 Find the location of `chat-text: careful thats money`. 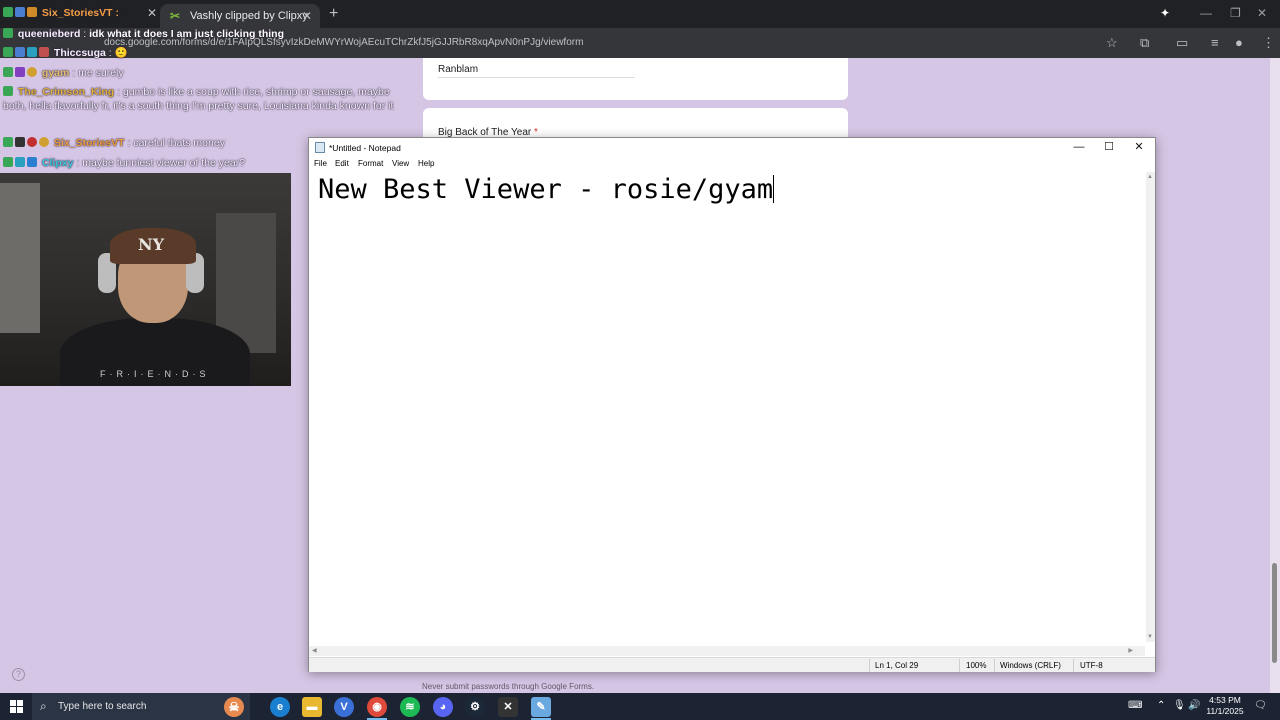

chat-text: careful thats money is located at coordinates (179, 143).